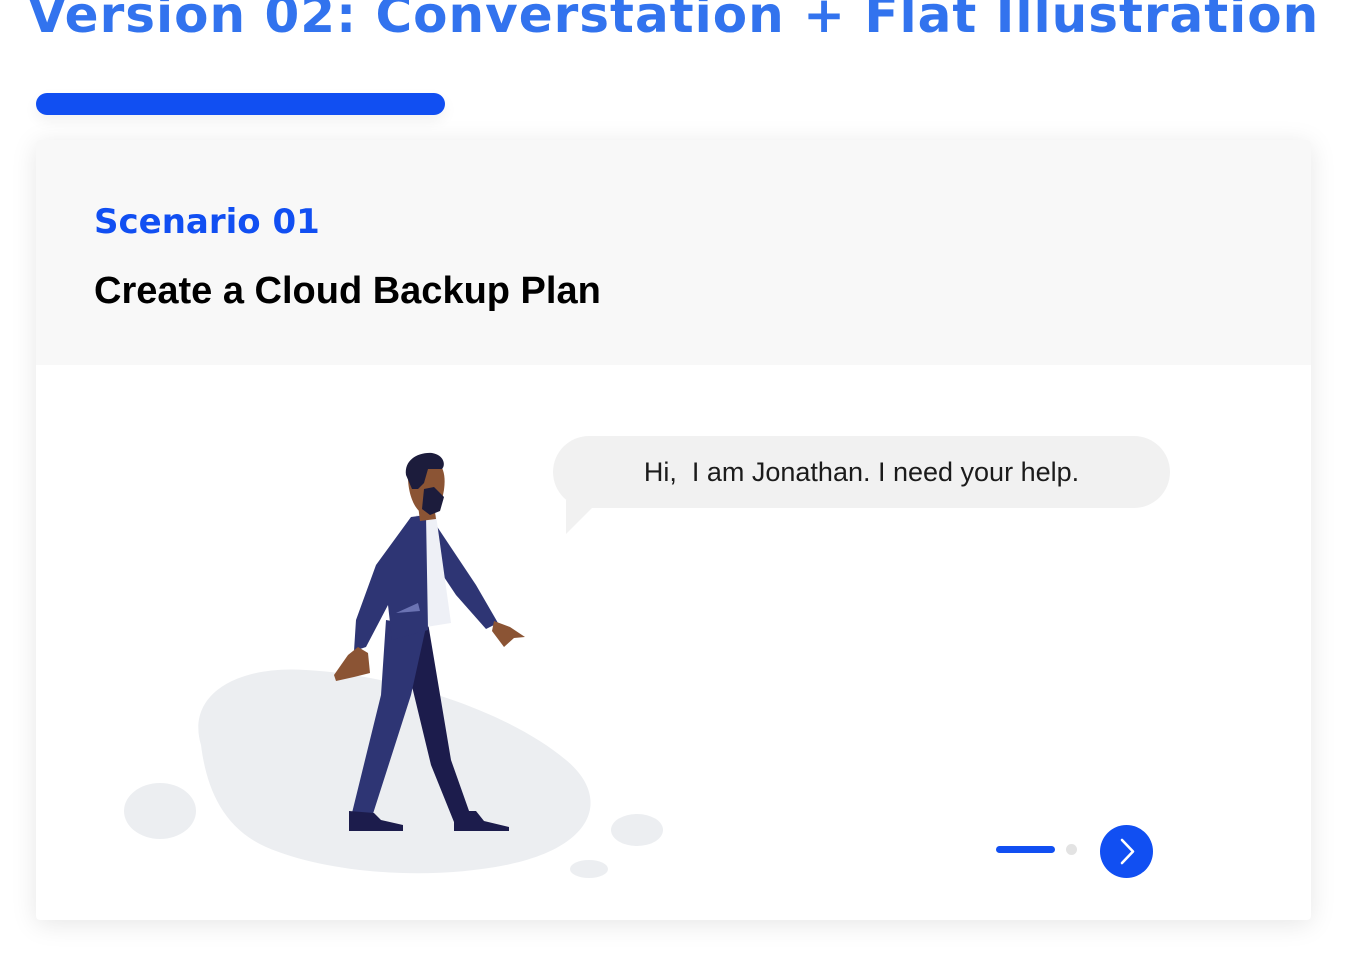  What do you see at coordinates (347, 291) in the screenshot?
I see `scenario-title: Create a Cloud Backup Plan` at bounding box center [347, 291].